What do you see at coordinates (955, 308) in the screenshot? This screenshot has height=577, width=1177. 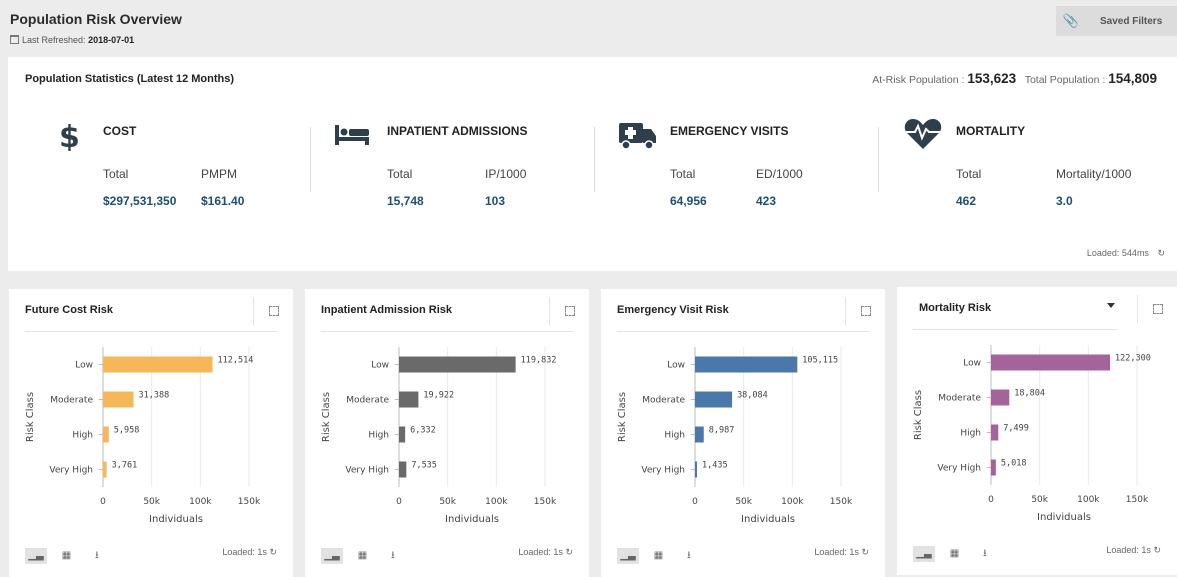 I see `chart-title-dropdown: Mortality Risk` at bounding box center [955, 308].